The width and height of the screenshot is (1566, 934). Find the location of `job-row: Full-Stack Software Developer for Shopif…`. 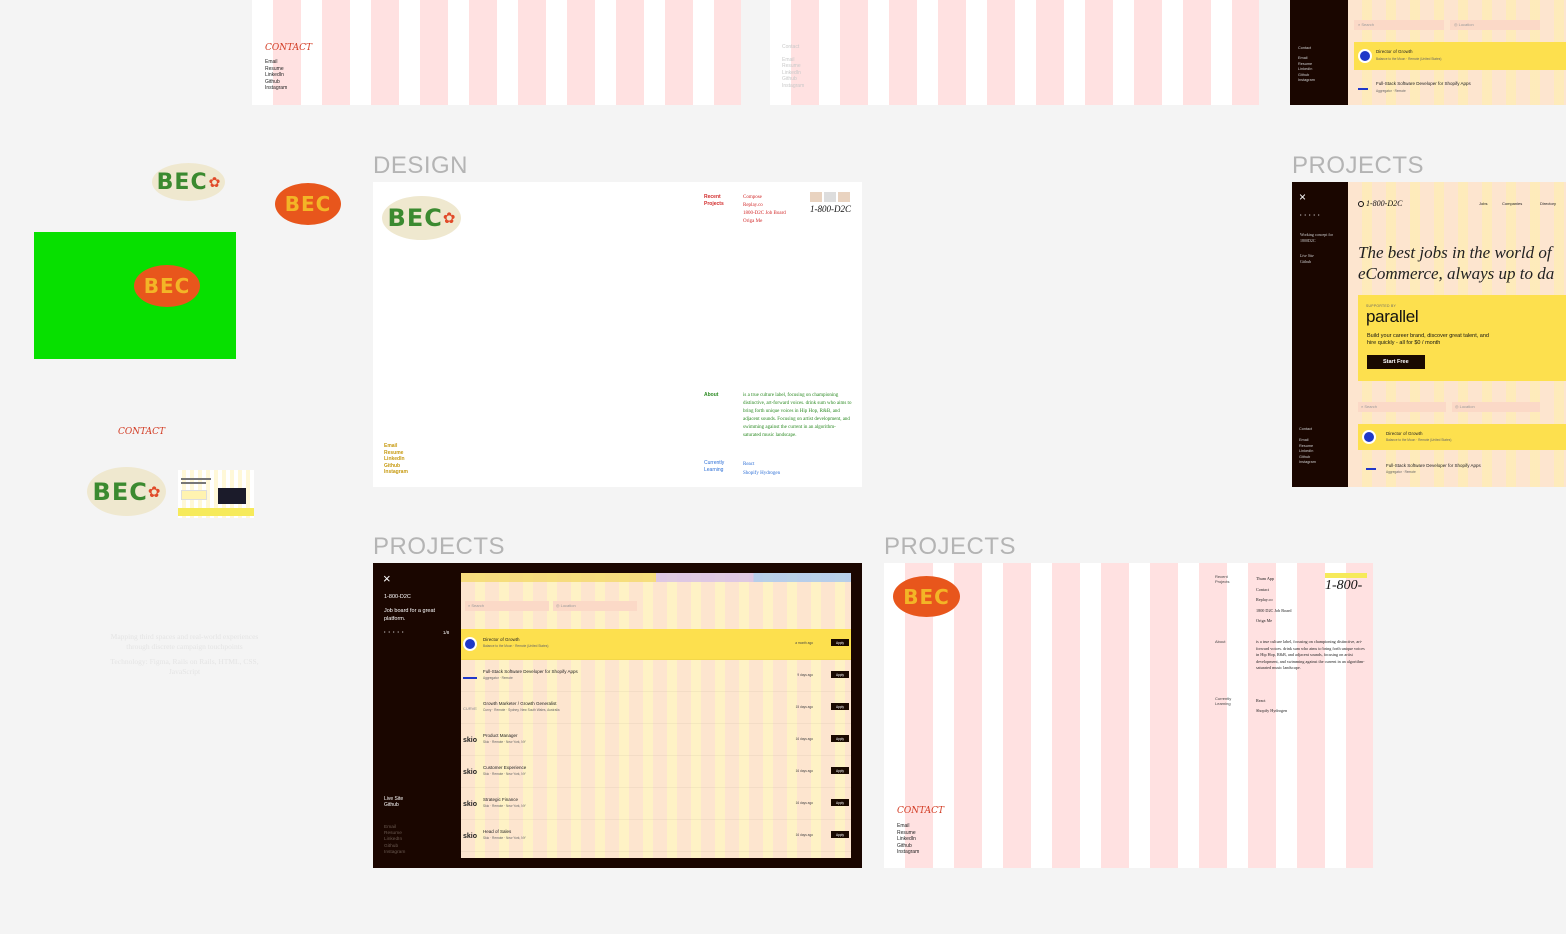

job-row: Full-Stack Software Developer for Shopif… is located at coordinates (656, 676).